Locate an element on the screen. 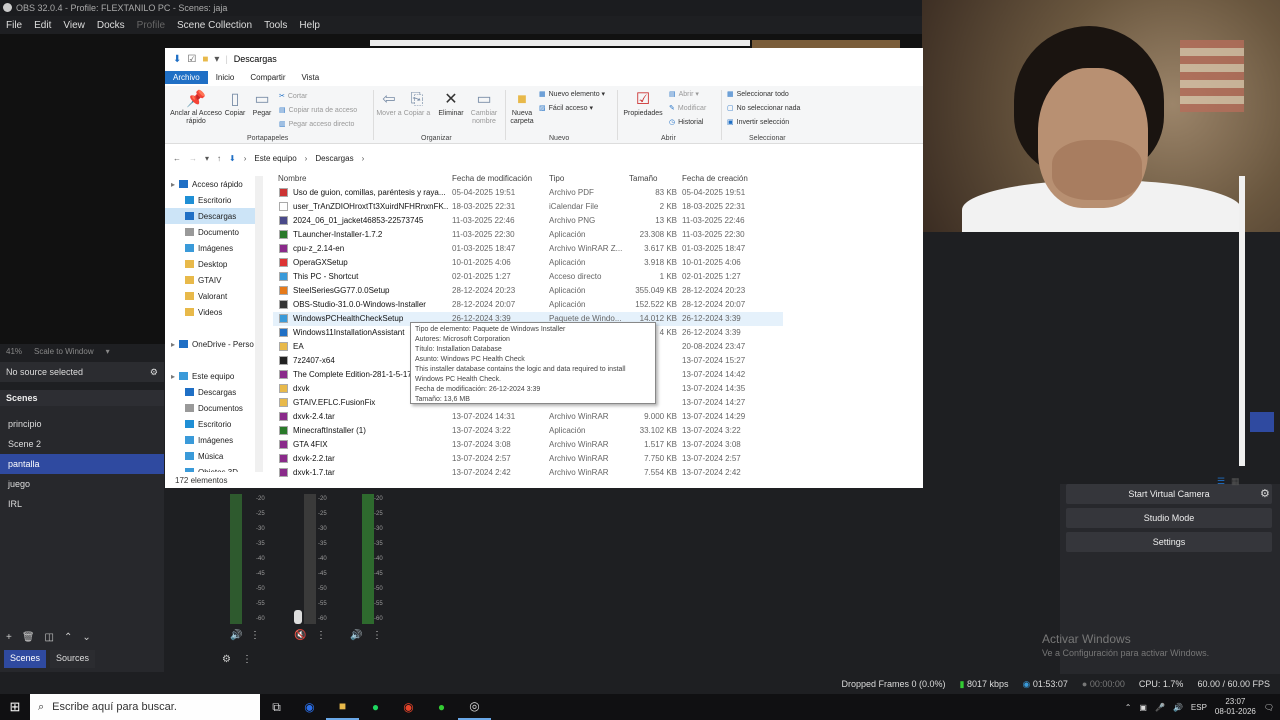 Image resolution: width=1280 pixels, height=720 pixels. nav-item: Música is located at coordinates (214, 456).